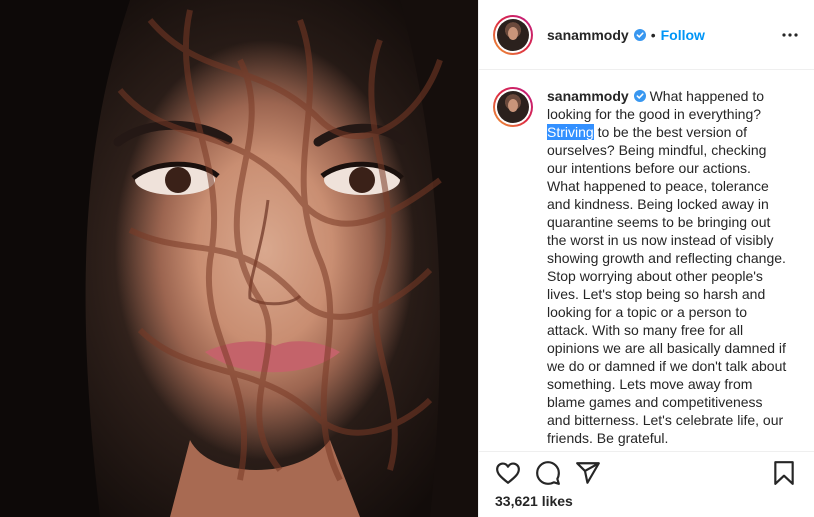  What do you see at coordinates (548, 473) in the screenshot?
I see `comment-icon` at bounding box center [548, 473].